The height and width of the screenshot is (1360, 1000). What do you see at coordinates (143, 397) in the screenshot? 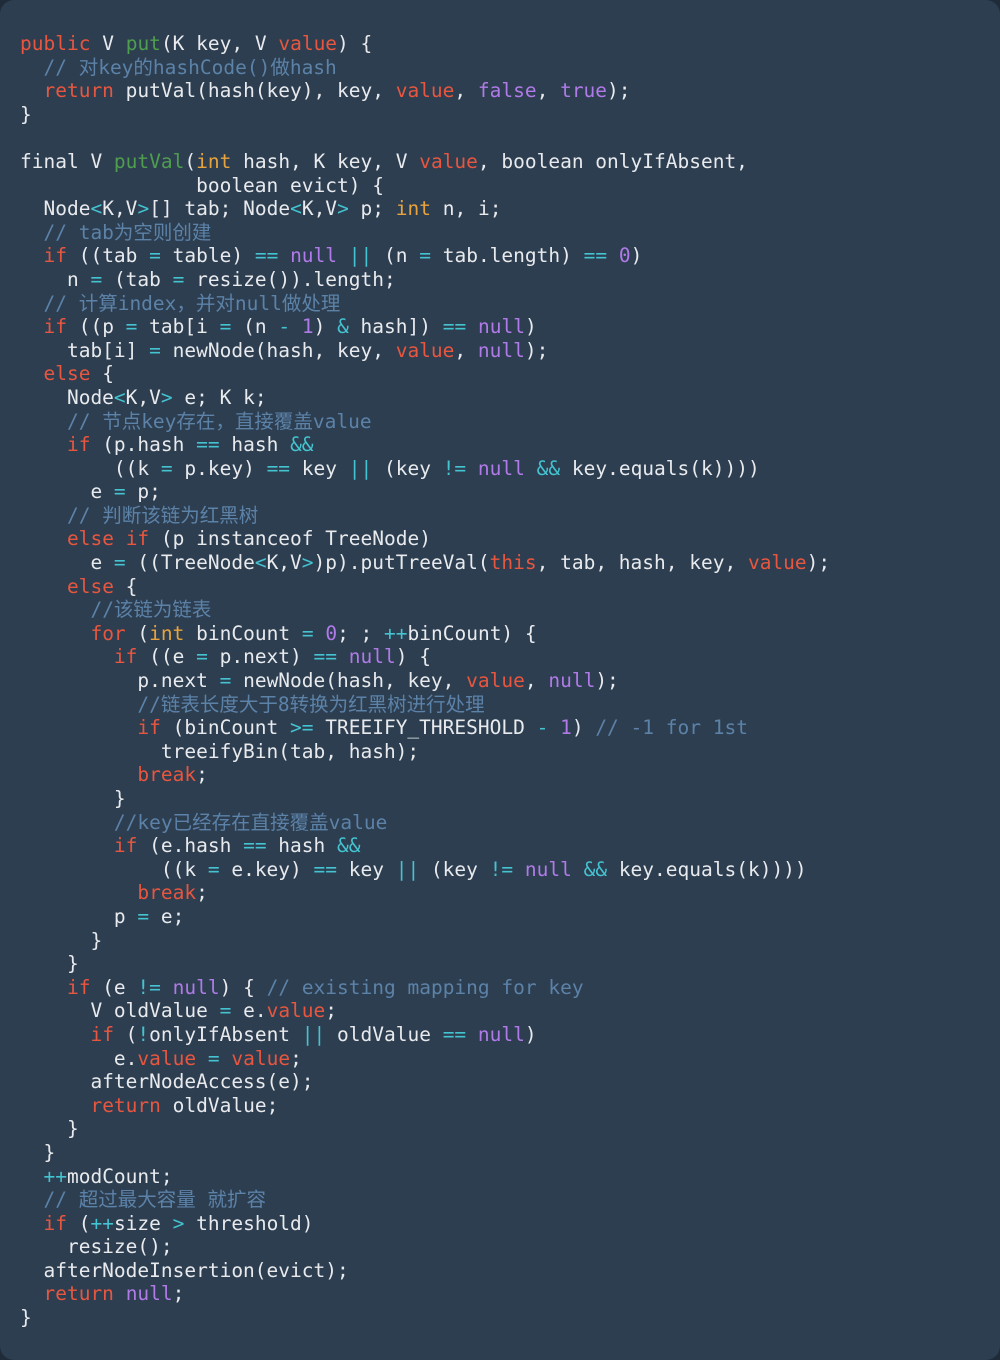
I see `code-line: Node<K,V> e; K k;` at bounding box center [143, 397].